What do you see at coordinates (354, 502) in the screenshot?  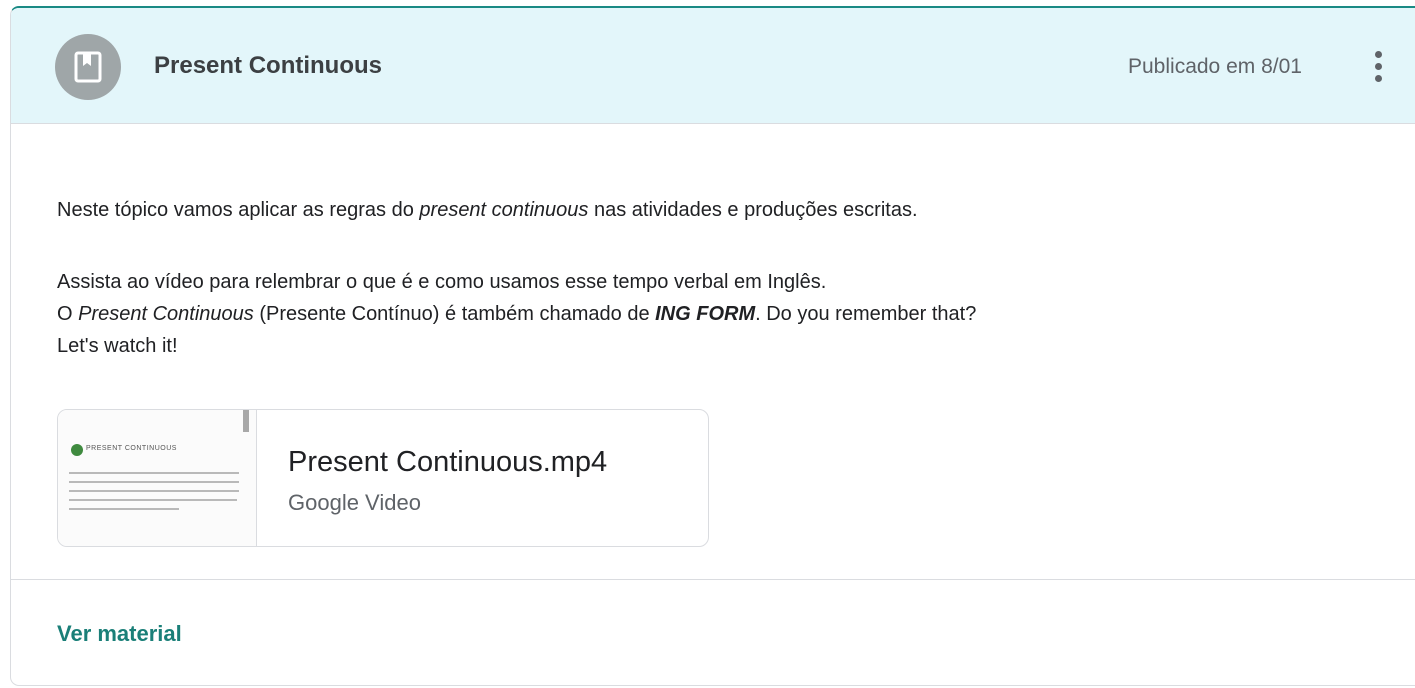 I see `attachment-type: Google Video` at bounding box center [354, 502].